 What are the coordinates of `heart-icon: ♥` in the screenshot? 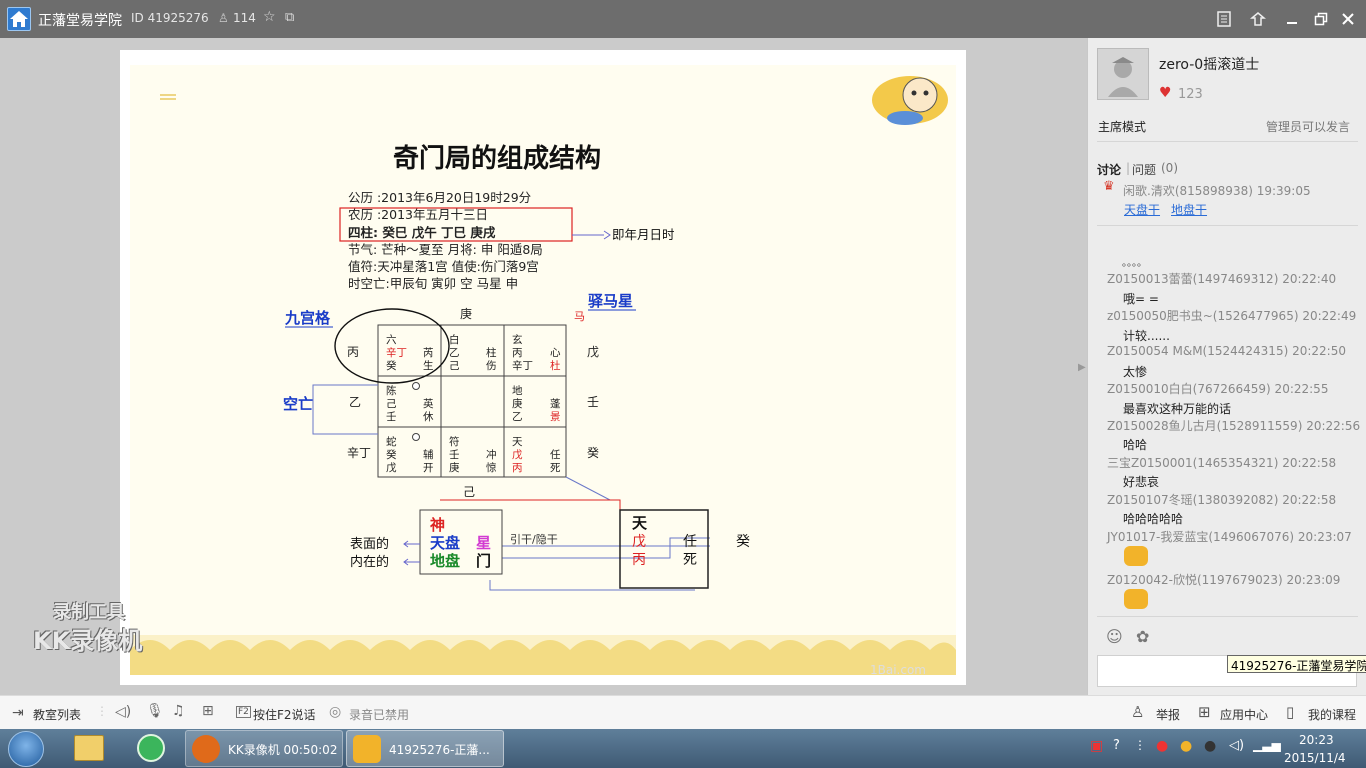 It's located at (1165, 93).